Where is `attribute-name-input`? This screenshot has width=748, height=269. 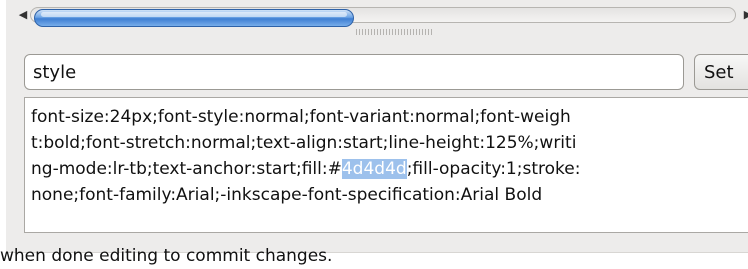
attribute-name-input is located at coordinates (354, 72).